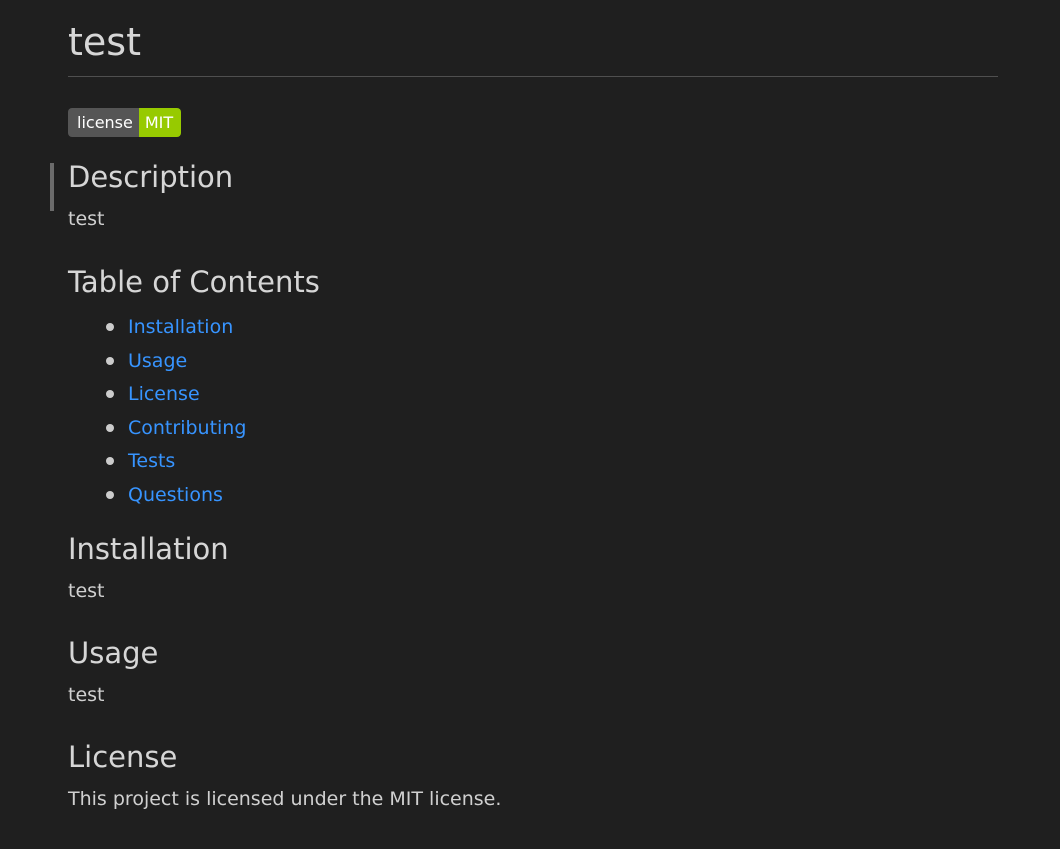 The height and width of the screenshot is (849, 1060). Describe the element at coordinates (151, 461) in the screenshot. I see `toc-link-tests: Tests` at that location.